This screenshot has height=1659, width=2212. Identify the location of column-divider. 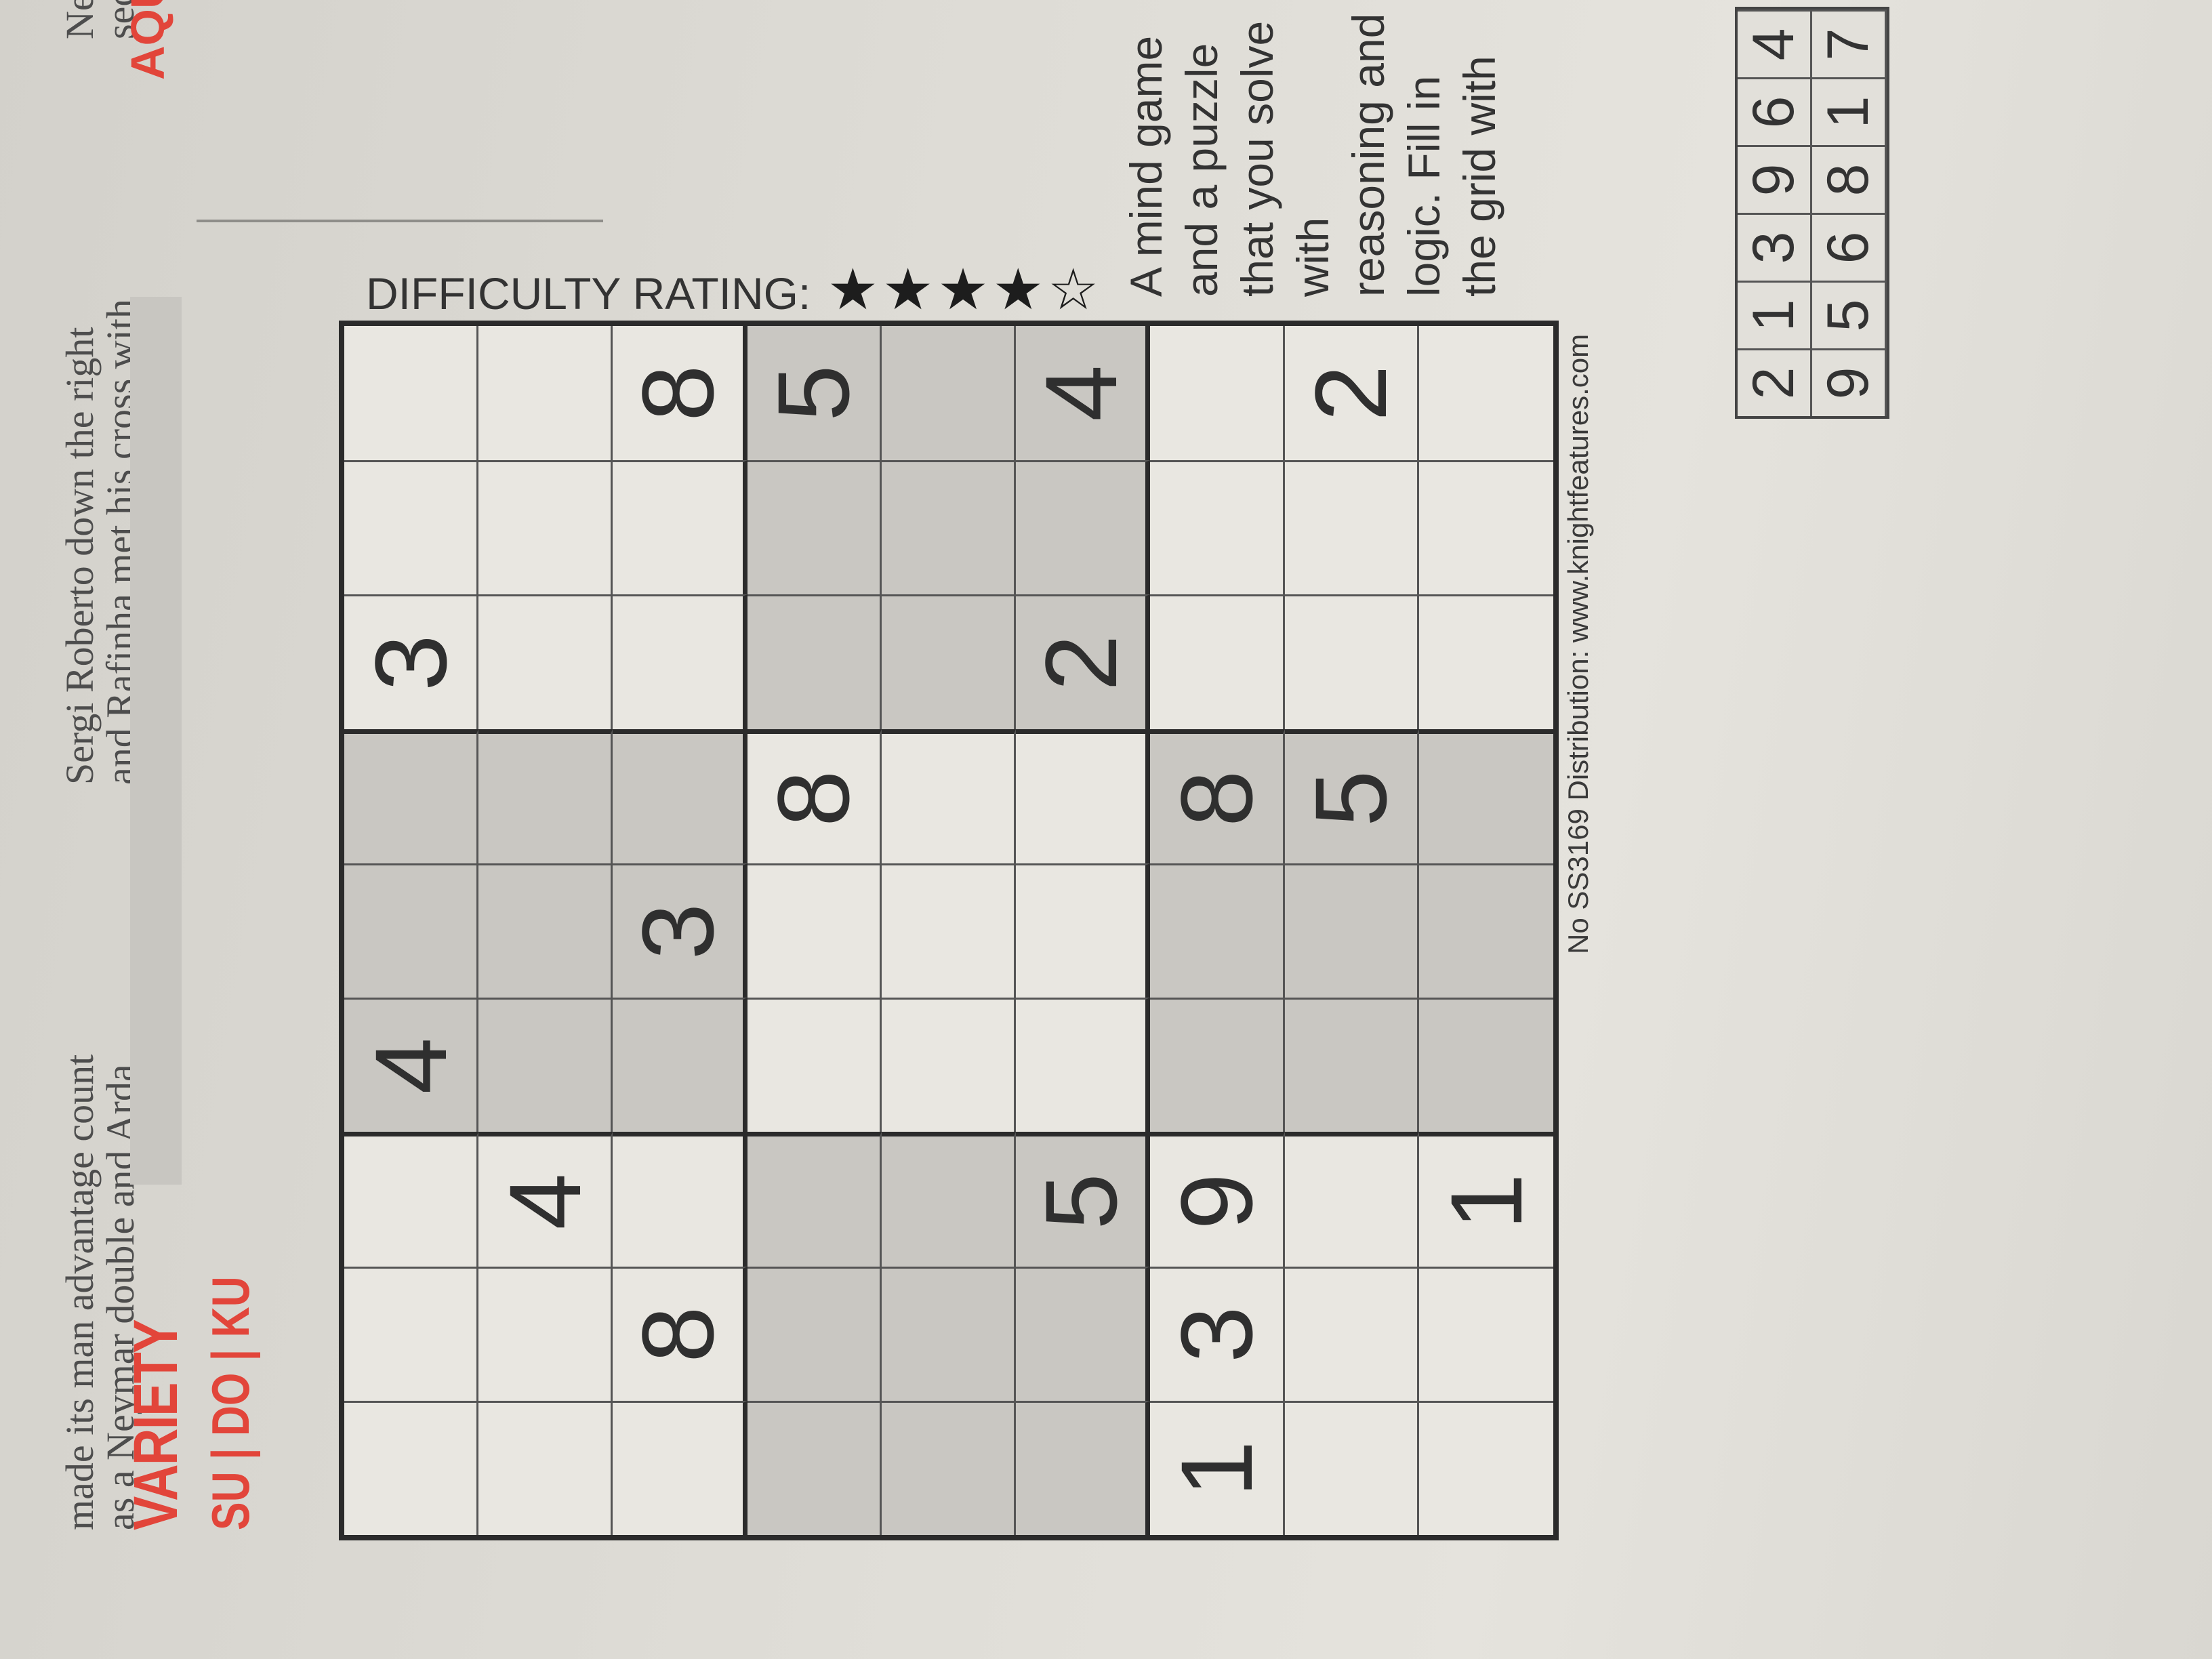
(400, 214).